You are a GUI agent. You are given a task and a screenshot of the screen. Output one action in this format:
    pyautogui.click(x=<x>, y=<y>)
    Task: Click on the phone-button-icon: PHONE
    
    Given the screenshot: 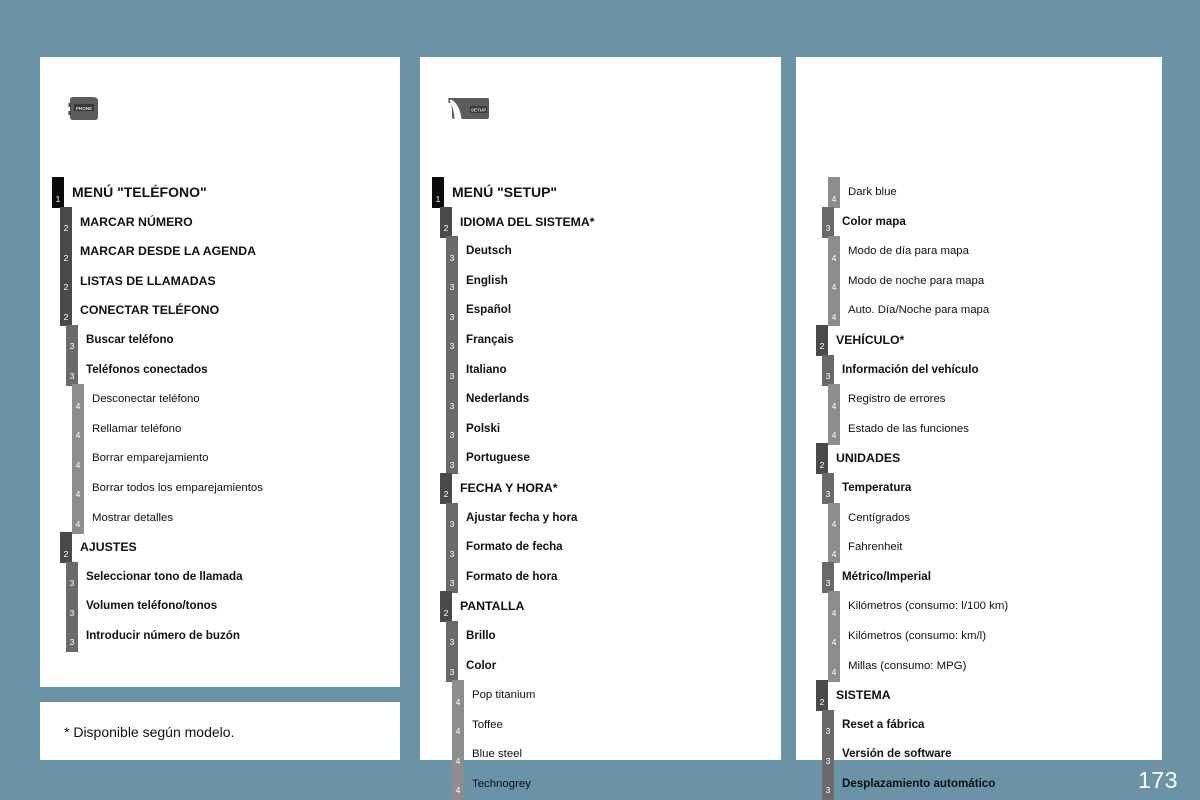 What is the action you would take?
    pyautogui.click(x=85, y=111)
    